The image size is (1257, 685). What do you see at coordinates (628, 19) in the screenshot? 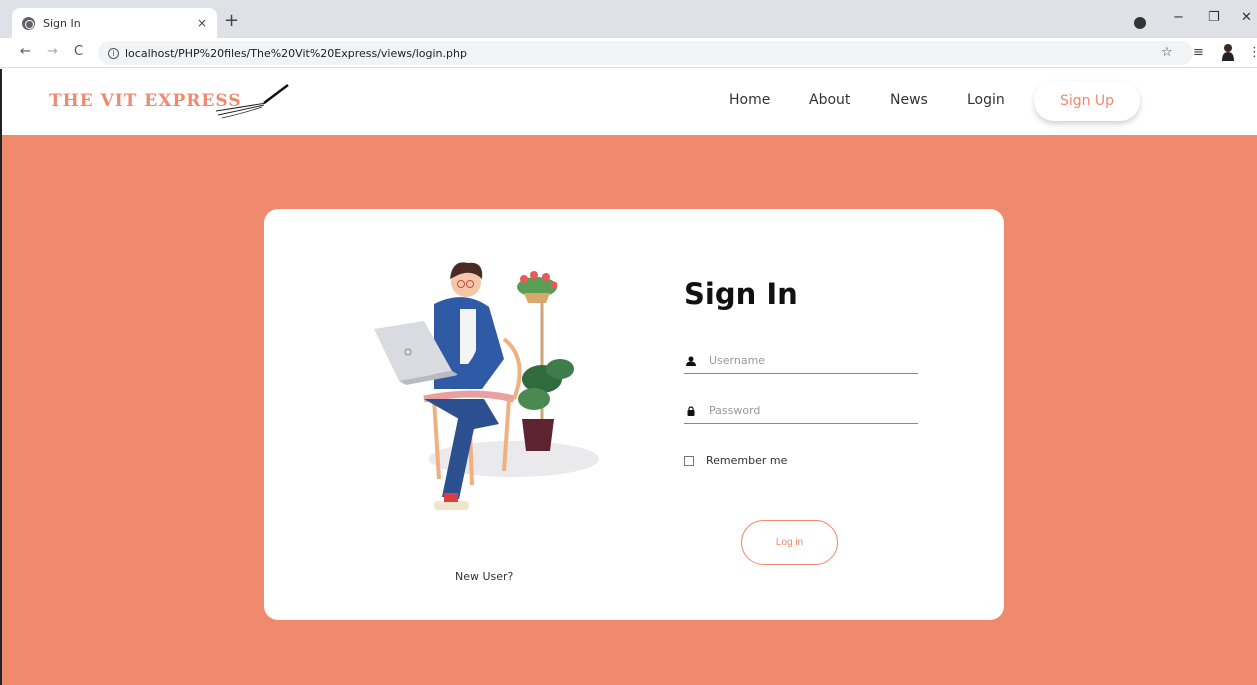
I see `browser-tabstrip: Sign In × + − ❐ ✕` at bounding box center [628, 19].